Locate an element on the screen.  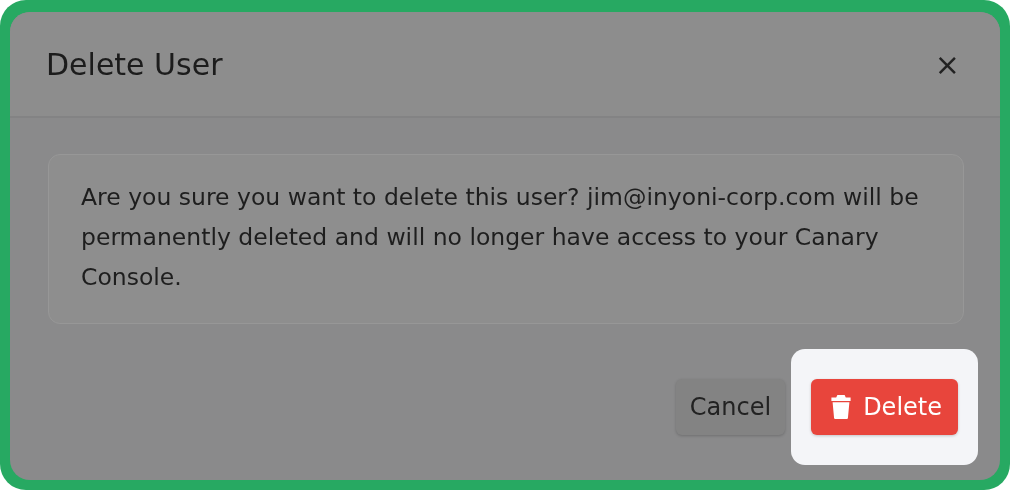
cancel-button: Cancel is located at coordinates (730, 407).